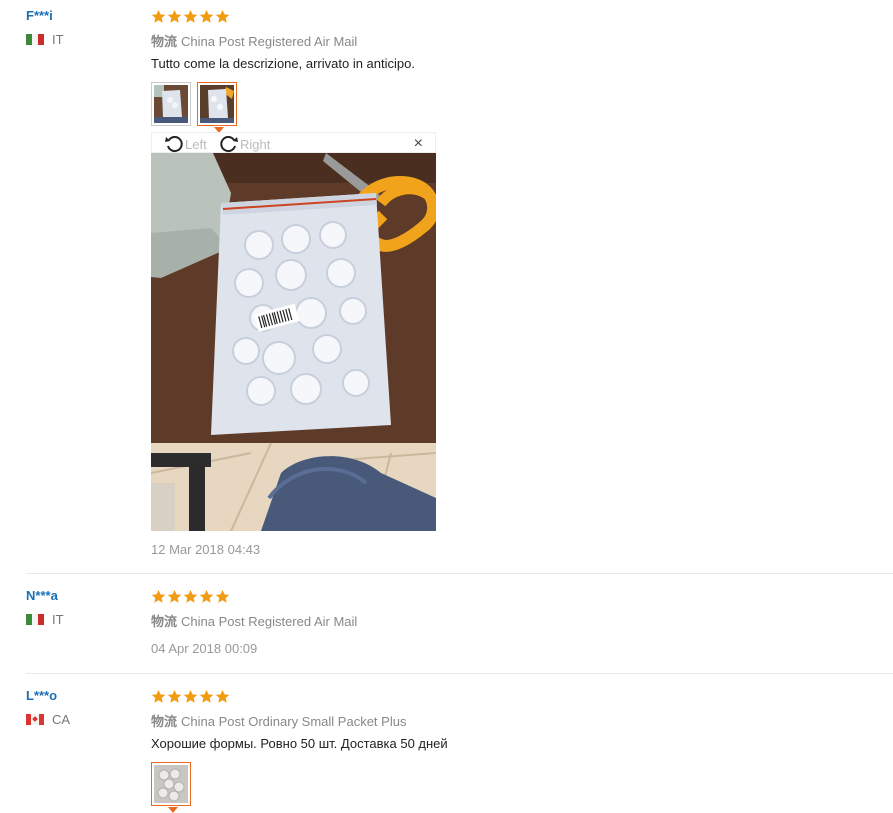  I want to click on selected-caret-icon, so click(173, 810).